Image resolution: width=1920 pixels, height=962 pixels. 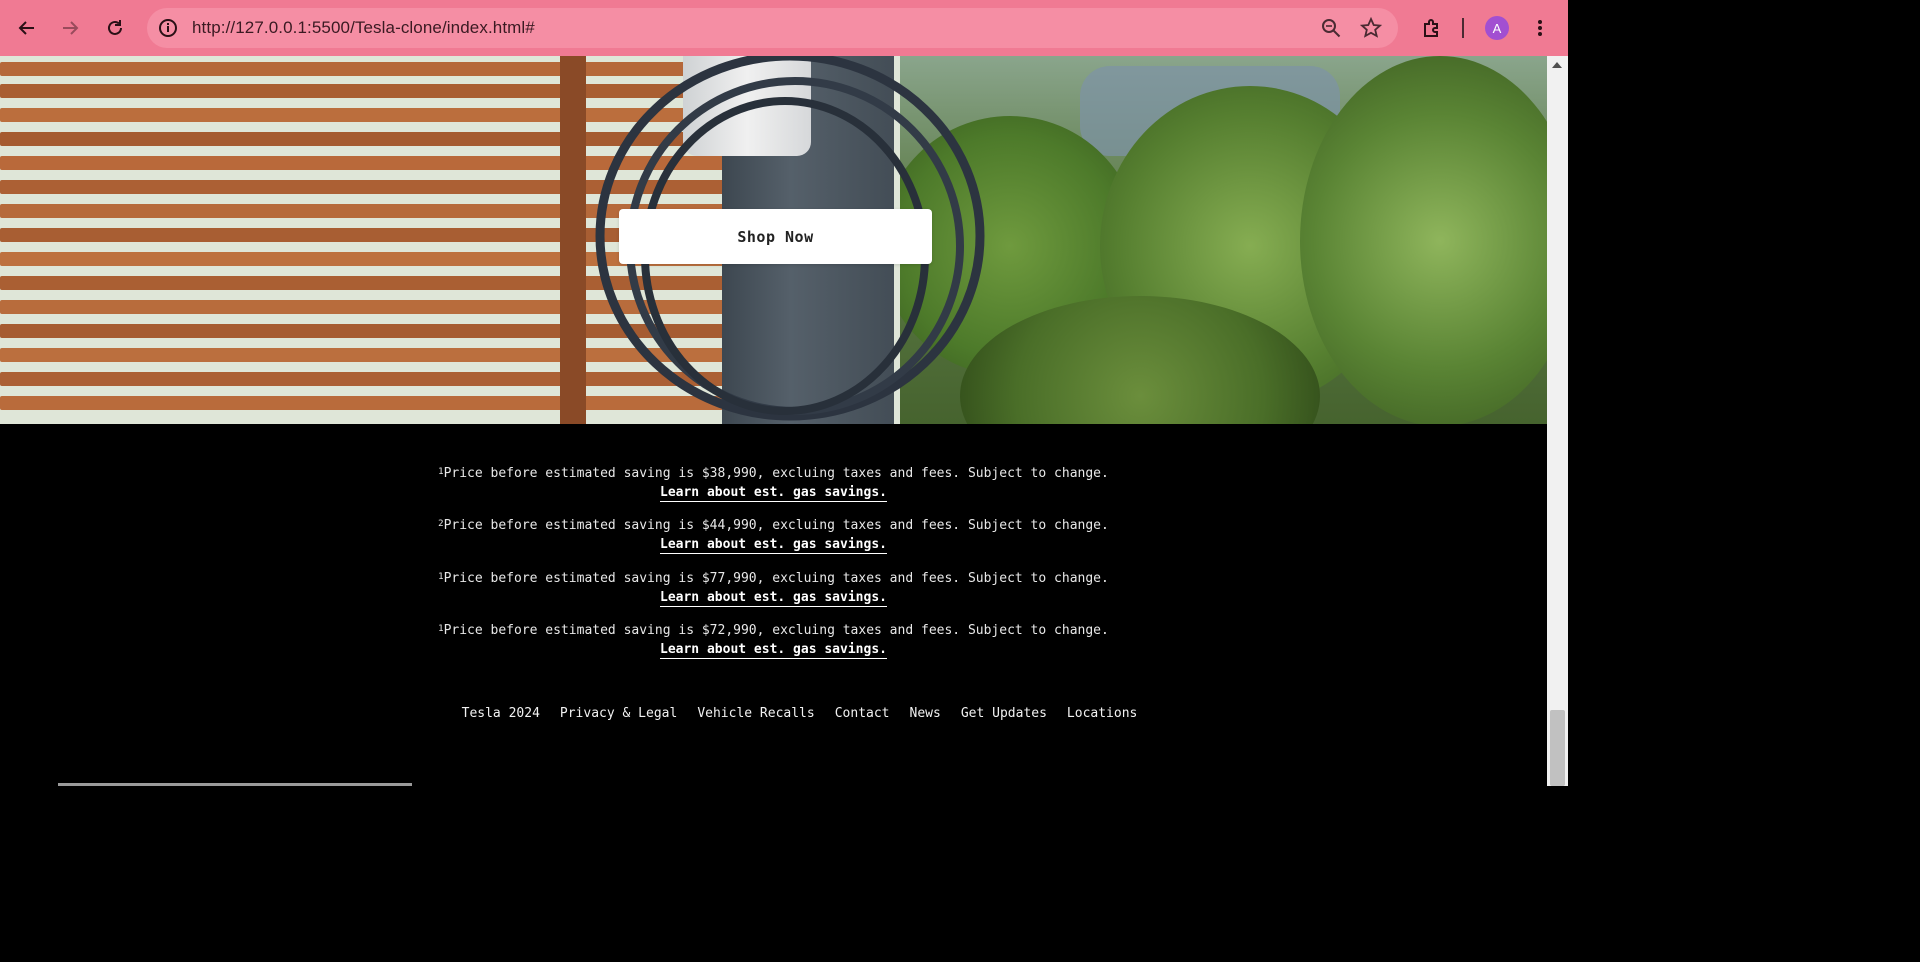 What do you see at coordinates (1331, 30) in the screenshot?
I see `zoom-icon` at bounding box center [1331, 30].